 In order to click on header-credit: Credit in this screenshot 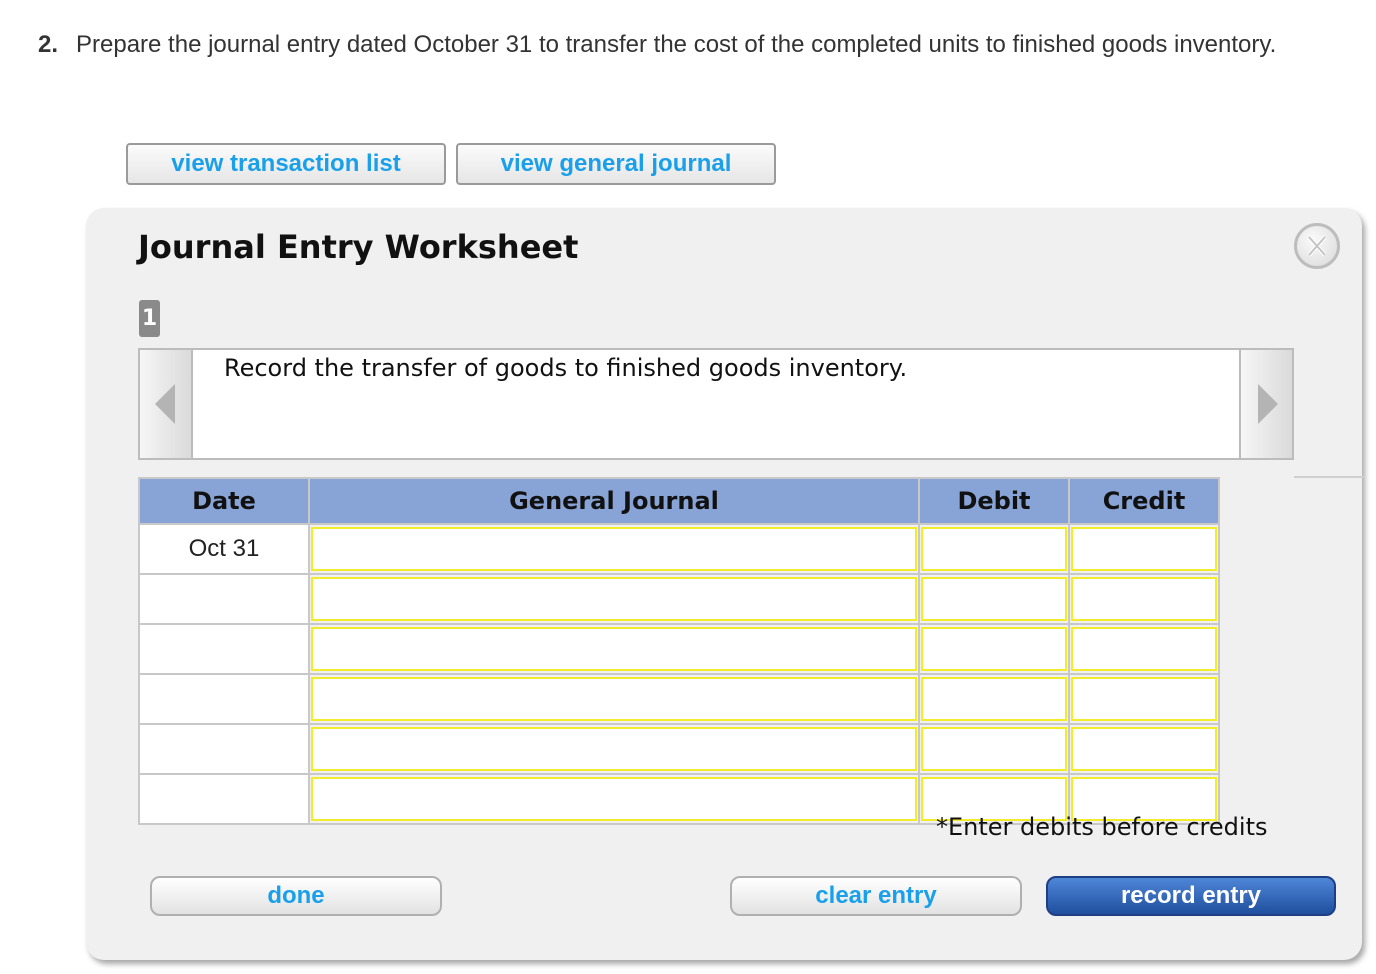, I will do `click(1144, 501)`.